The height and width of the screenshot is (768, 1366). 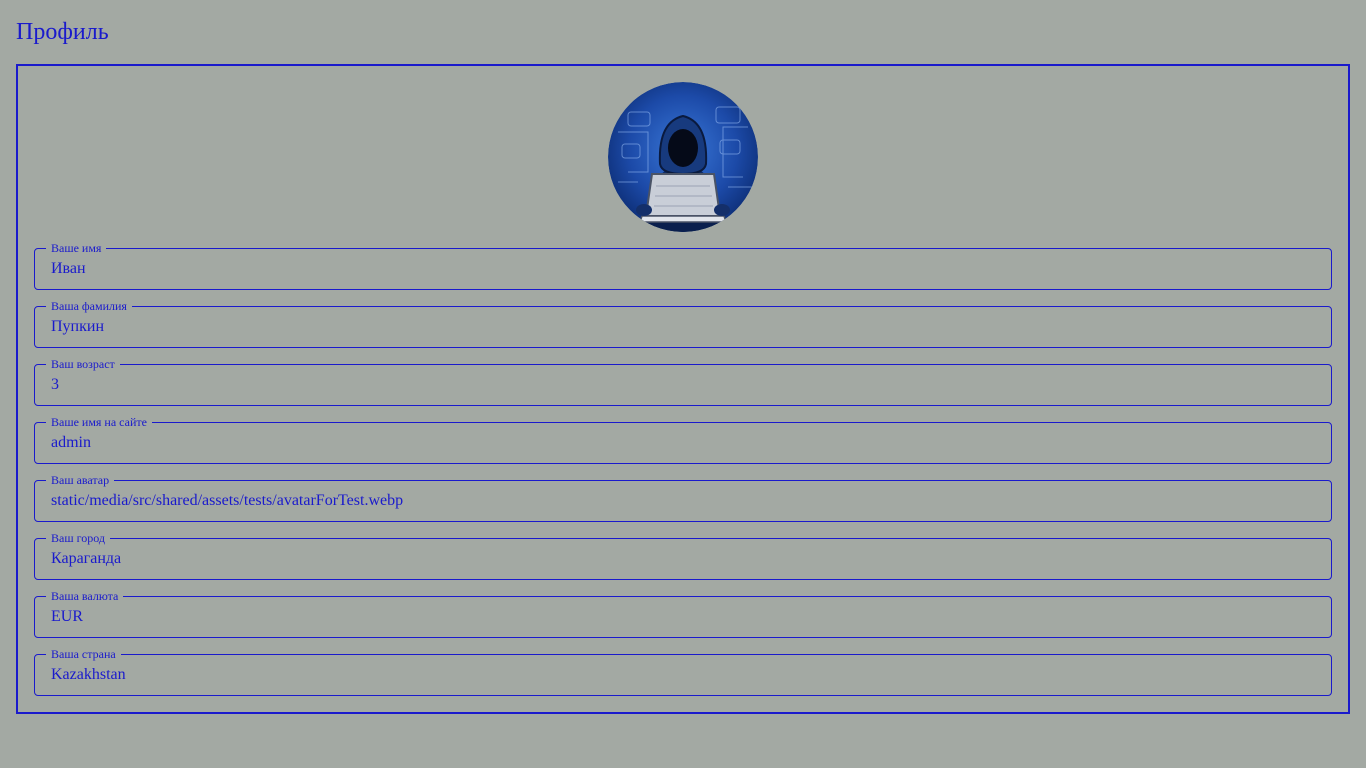 What do you see at coordinates (683, 671) in the screenshot?
I see `country-field: Ваша страна Kazakhstan` at bounding box center [683, 671].